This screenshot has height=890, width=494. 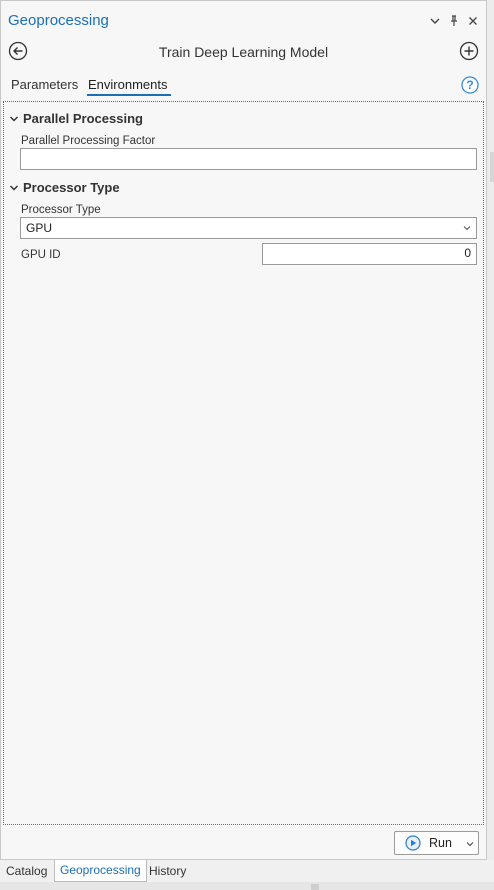 I want to click on help-icon: ?, so click(x=470, y=85).